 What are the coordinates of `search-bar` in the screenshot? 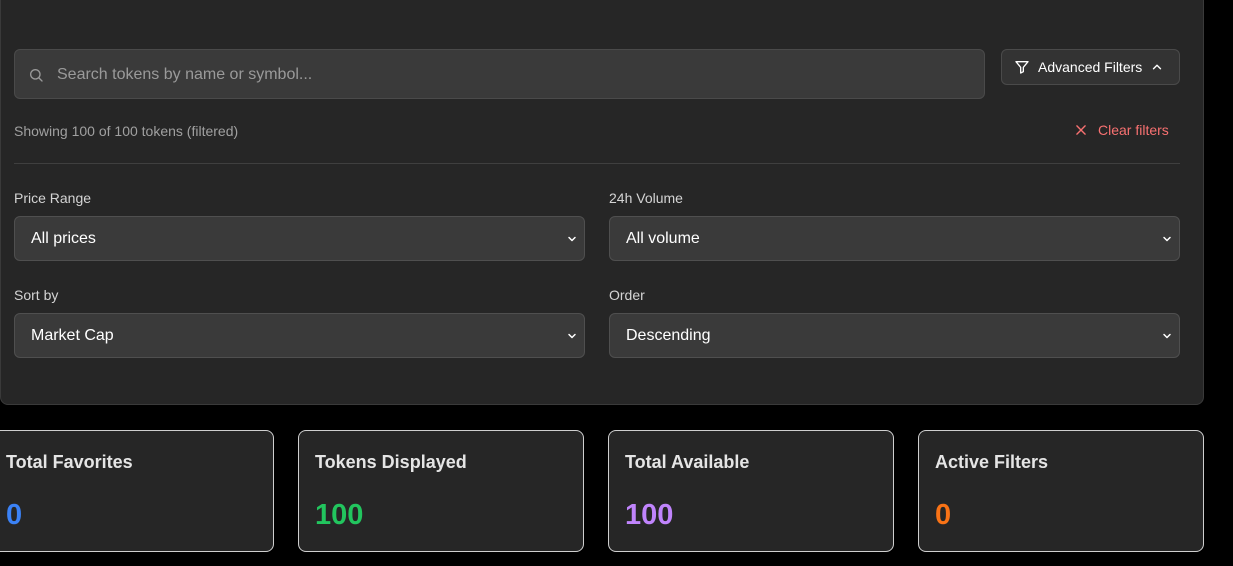 It's located at (499, 74).